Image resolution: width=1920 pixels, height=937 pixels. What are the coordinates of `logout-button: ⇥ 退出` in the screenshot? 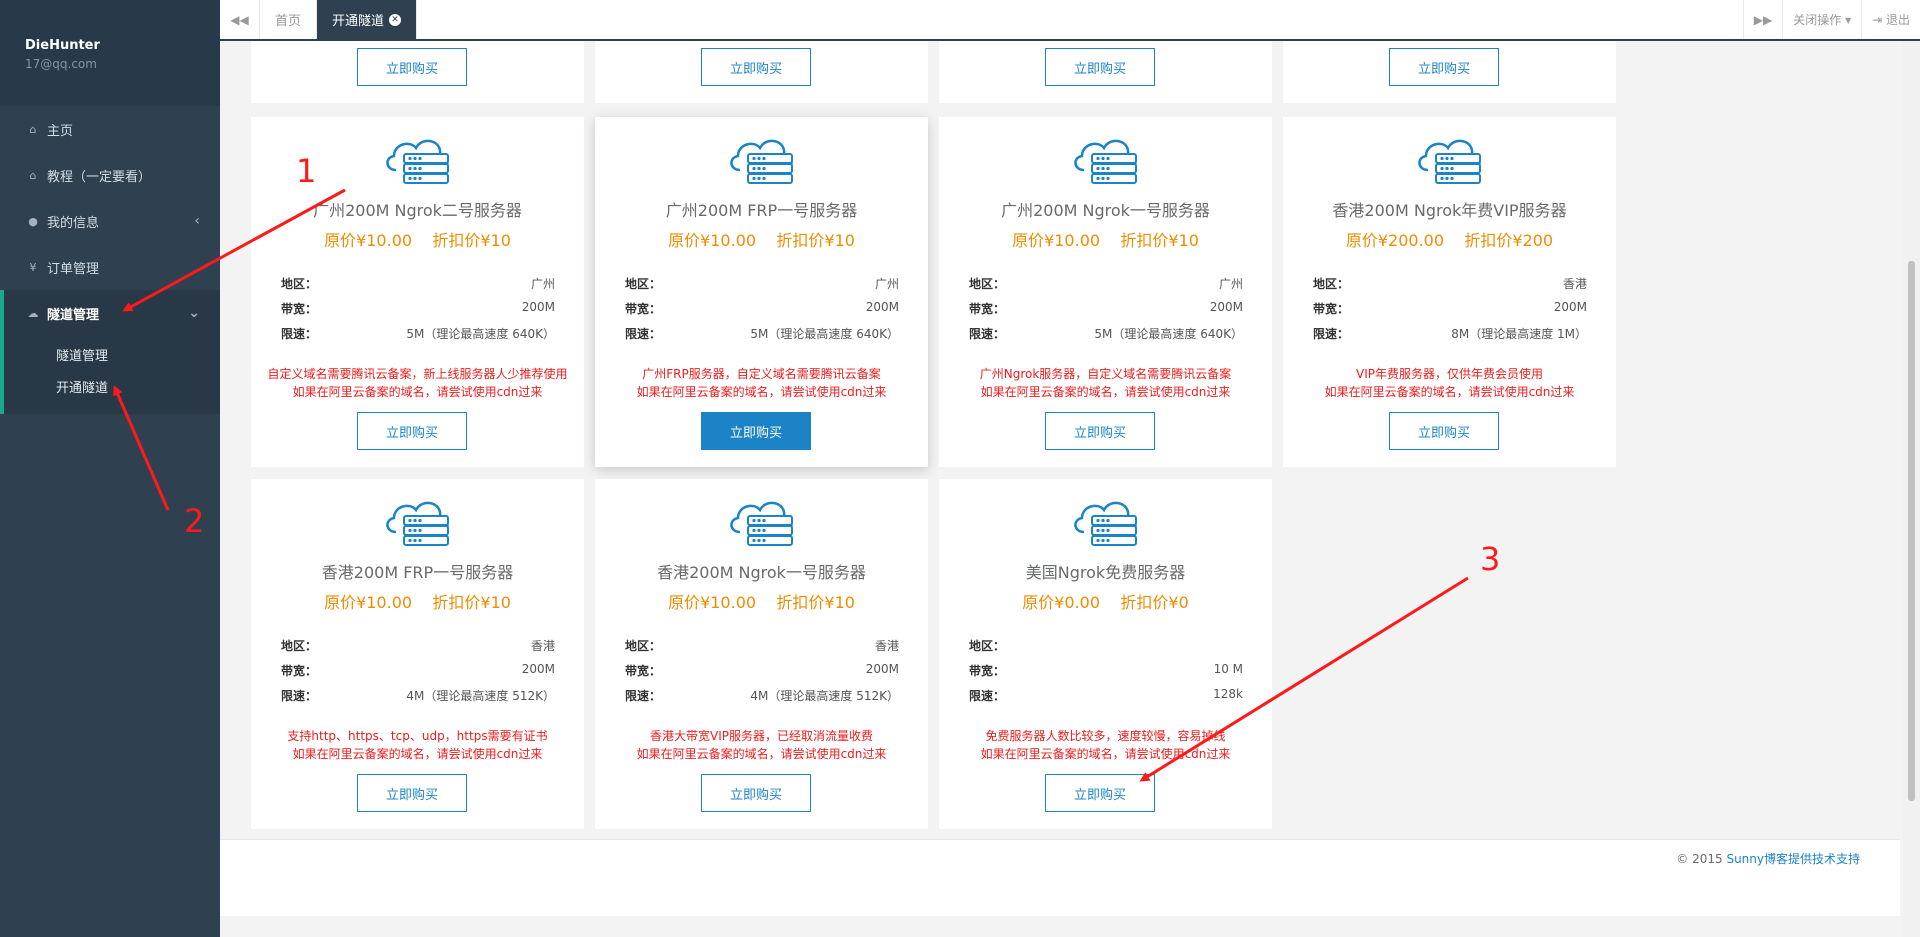 It's located at (1890, 19).